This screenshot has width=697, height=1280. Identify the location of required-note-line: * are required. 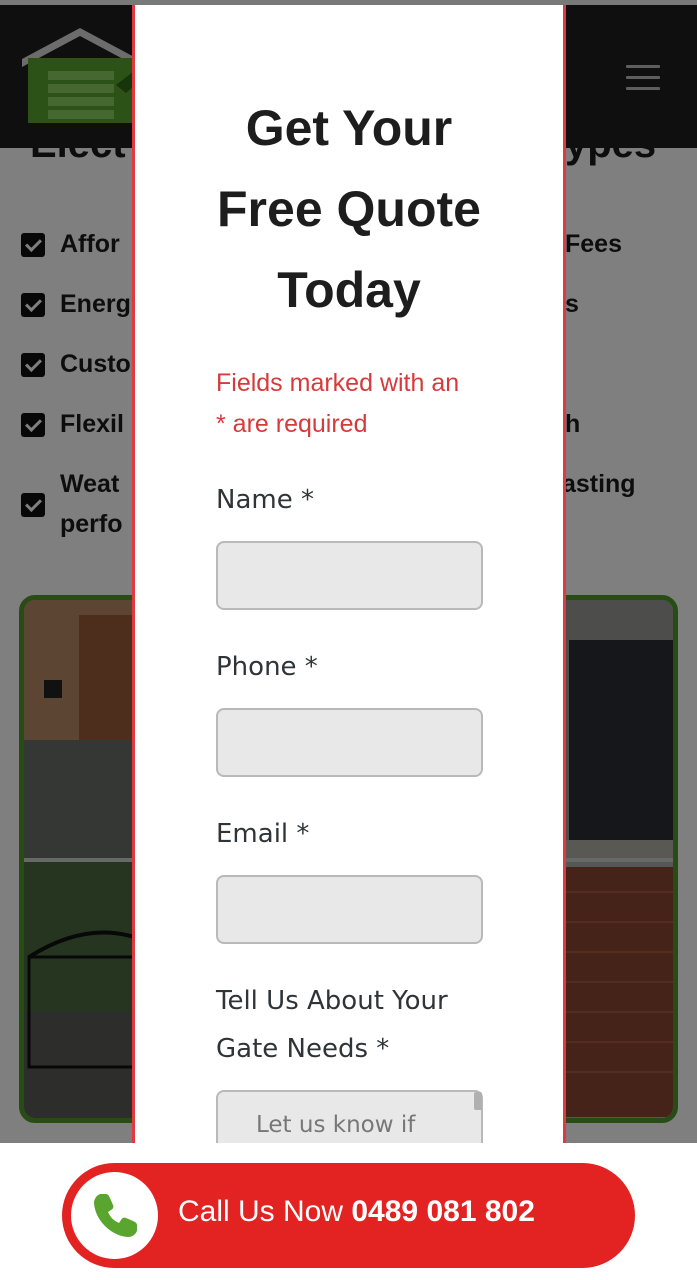
(292, 424).